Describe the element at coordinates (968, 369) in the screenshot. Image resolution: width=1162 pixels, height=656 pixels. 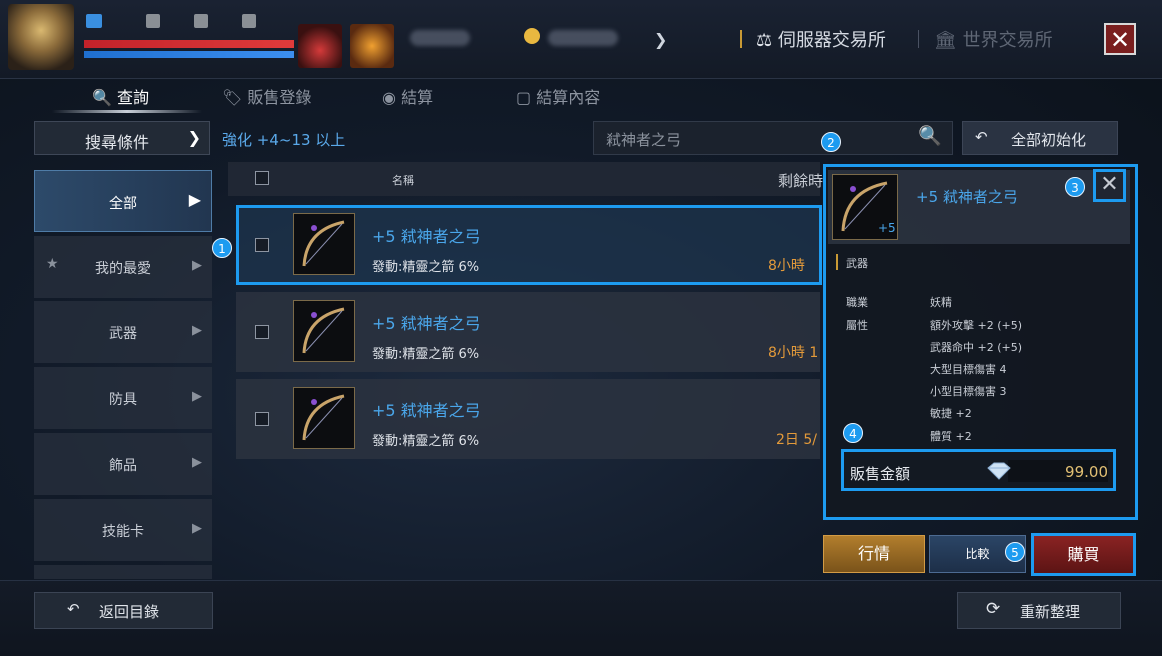
I see `attribute-value: 大型目標傷害 4` at that location.